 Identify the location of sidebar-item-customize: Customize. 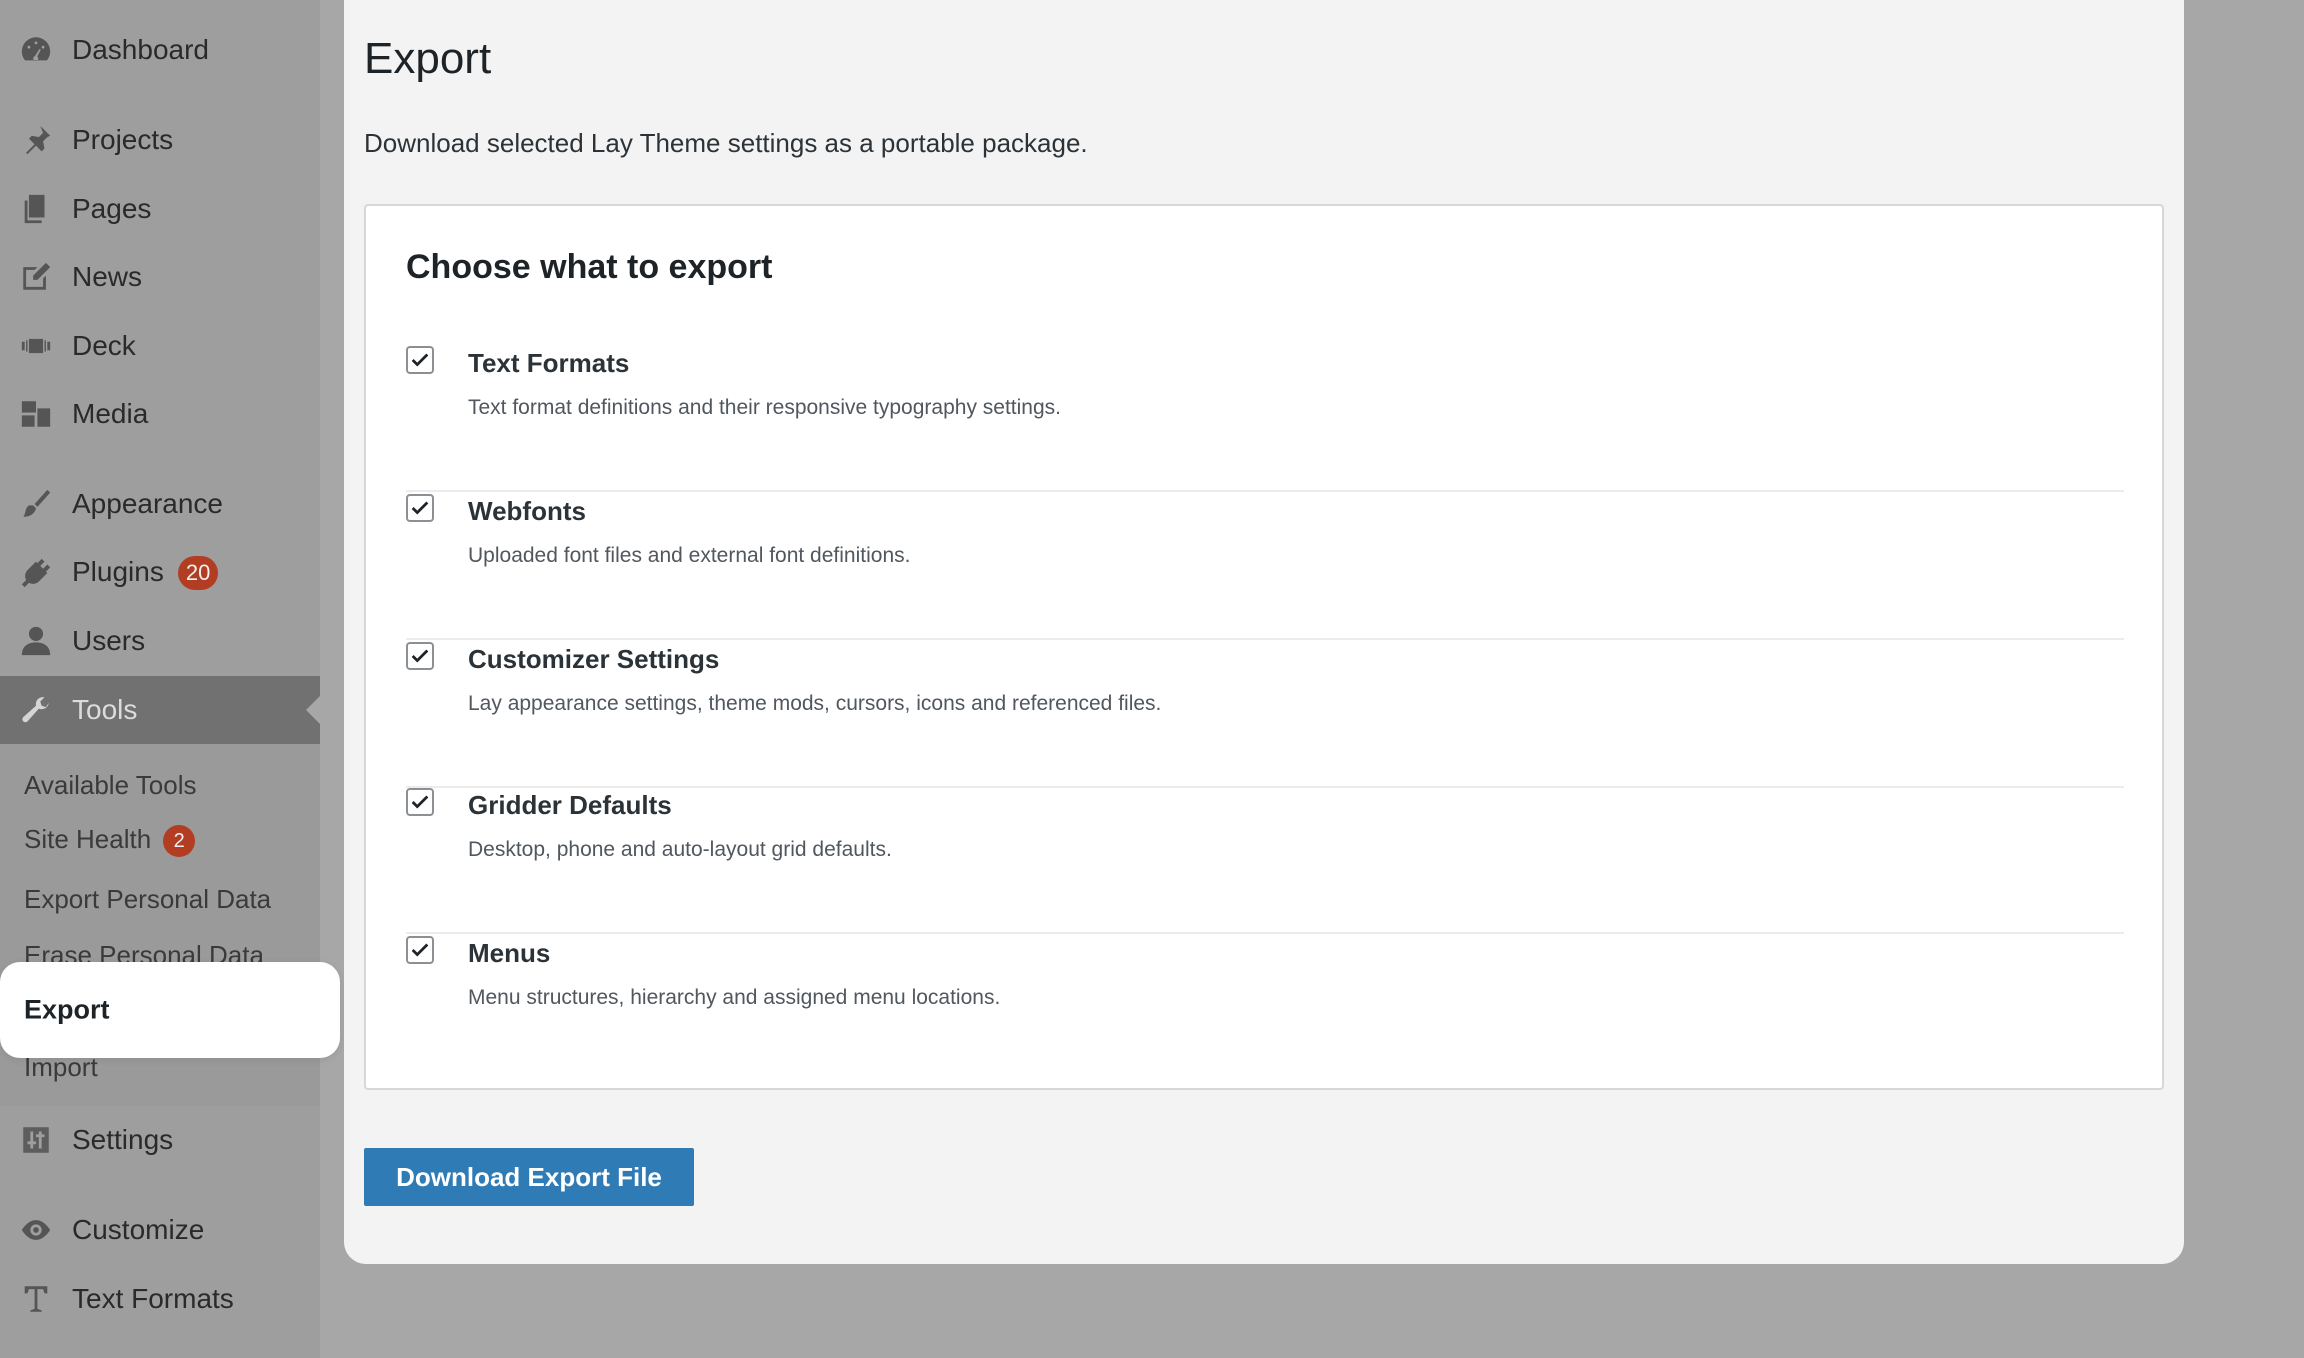
(160, 1230).